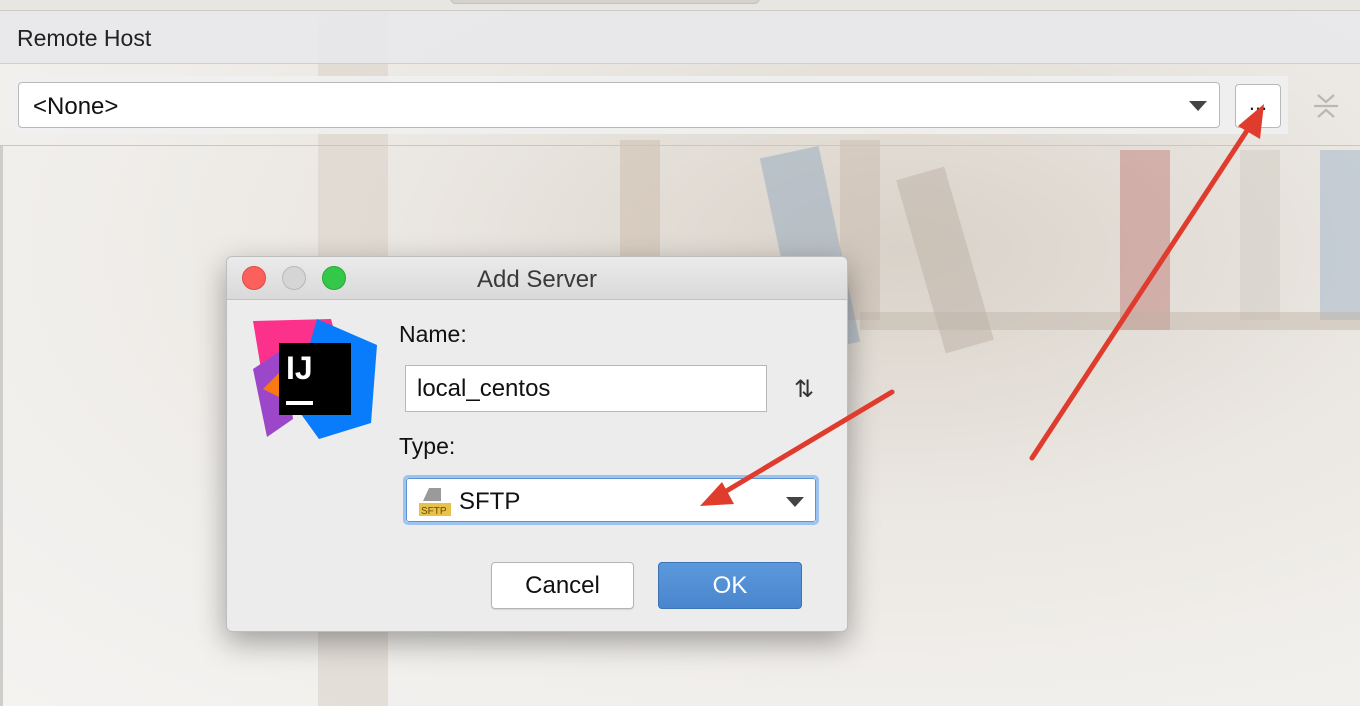 This screenshot has width=1360, height=706. I want to click on sftp-icon-text: SFTP, so click(434, 511).